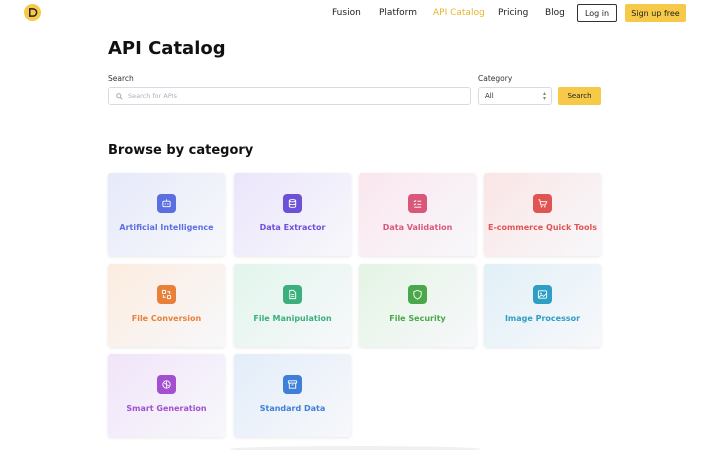  What do you see at coordinates (555, 13) in the screenshot?
I see `nav-link-blog: Blog` at bounding box center [555, 13].